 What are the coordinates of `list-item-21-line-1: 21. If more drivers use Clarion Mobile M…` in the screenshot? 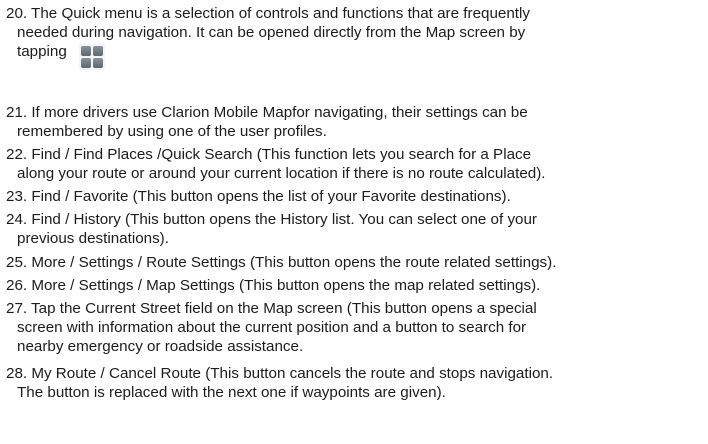 It's located at (267, 112).